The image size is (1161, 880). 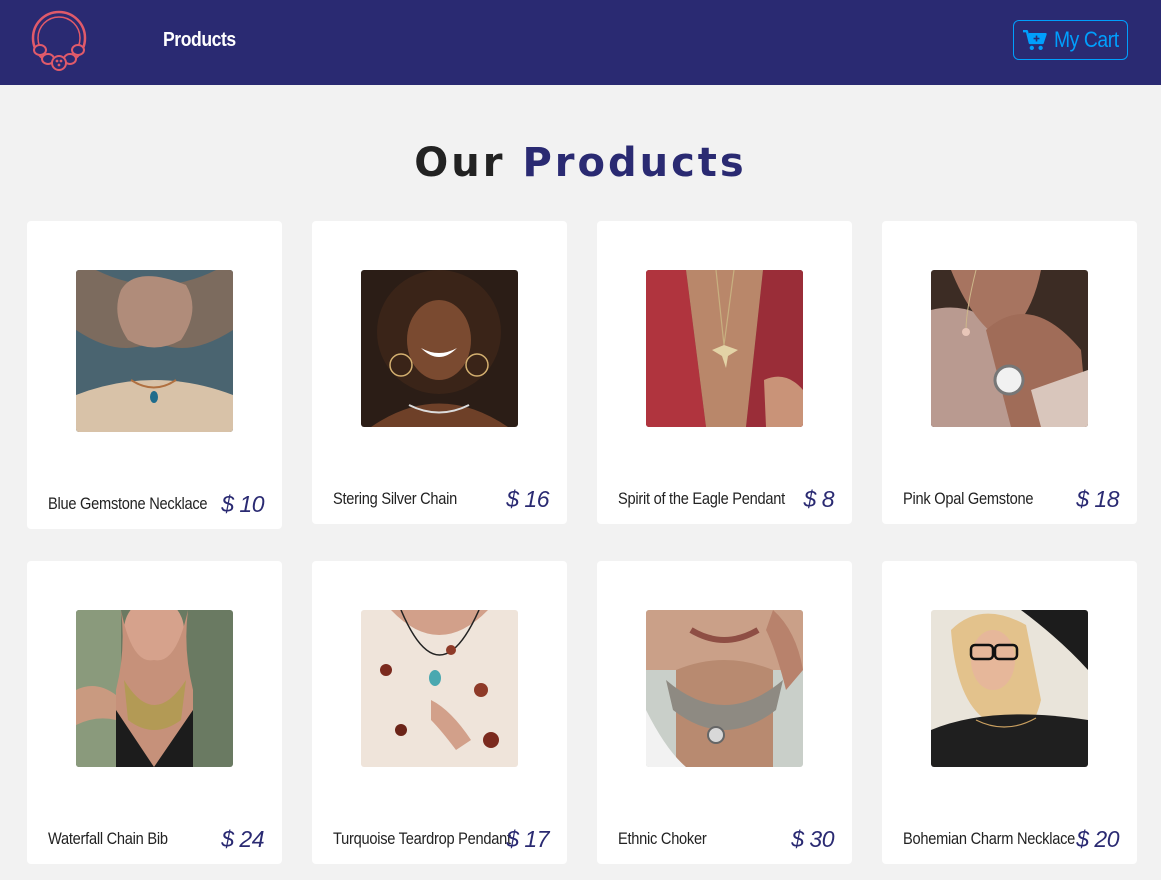 I want to click on page-title: Our Products, so click(x=580, y=163).